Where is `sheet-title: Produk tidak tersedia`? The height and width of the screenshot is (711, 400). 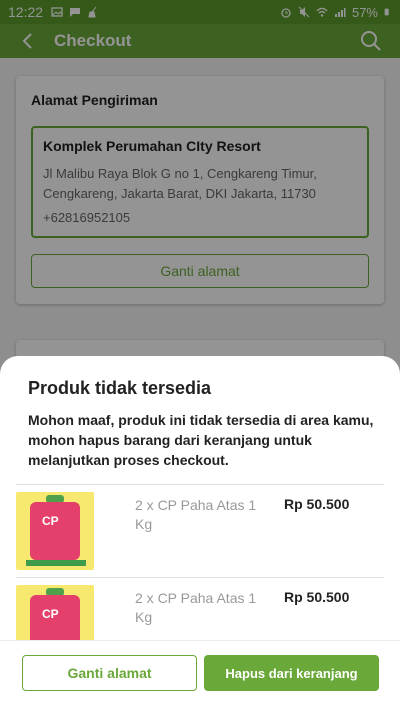 sheet-title: Produk tidak tersedia is located at coordinates (120, 388).